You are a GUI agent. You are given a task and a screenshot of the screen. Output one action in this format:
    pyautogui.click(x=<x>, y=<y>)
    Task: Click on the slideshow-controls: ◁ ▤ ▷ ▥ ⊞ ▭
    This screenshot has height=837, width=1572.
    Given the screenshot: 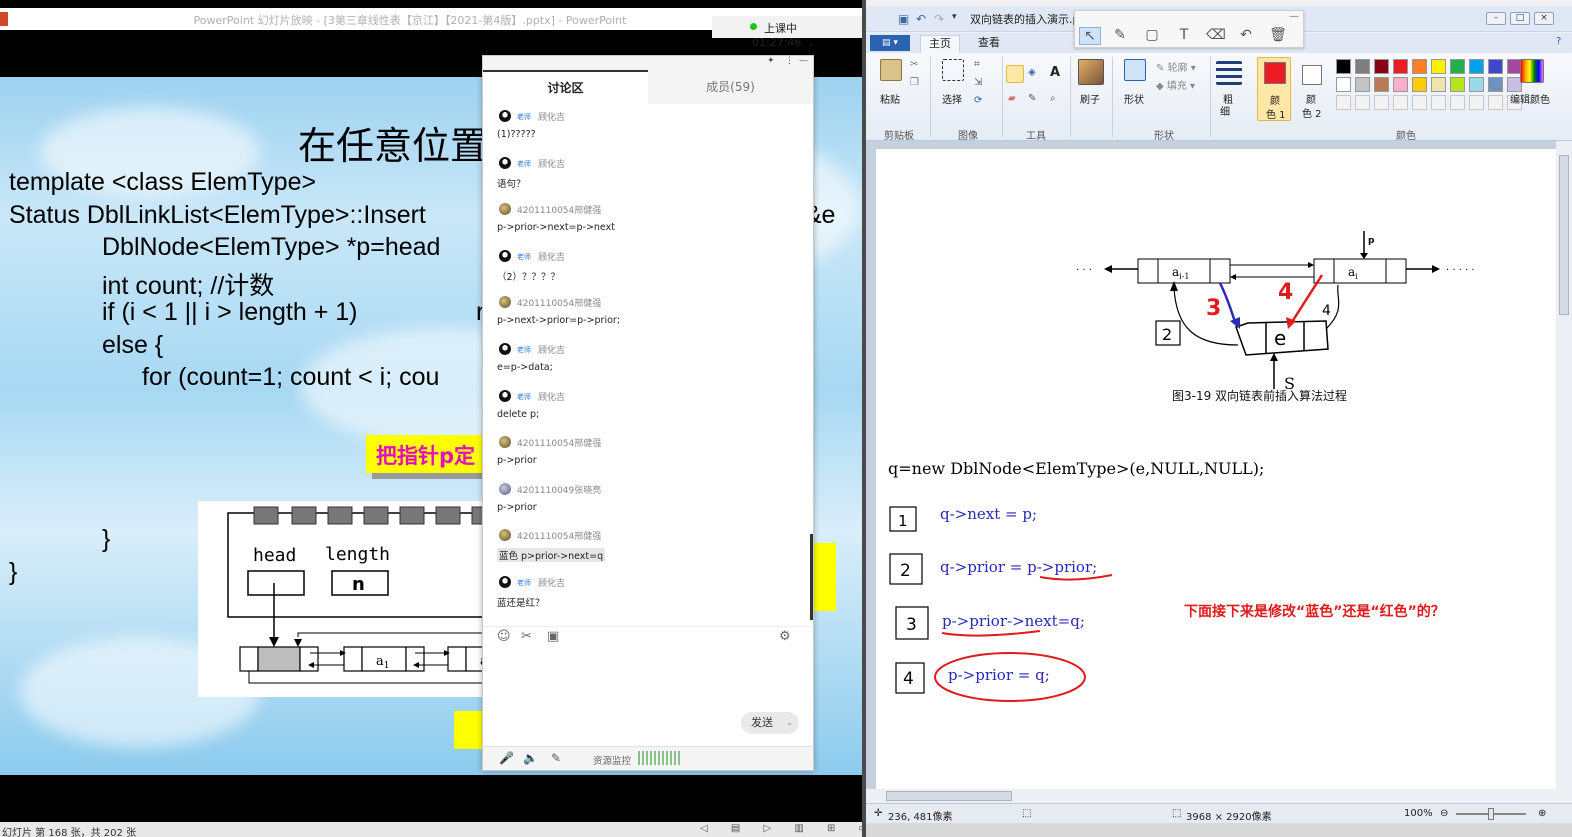 What is the action you would take?
    pyautogui.click(x=781, y=828)
    